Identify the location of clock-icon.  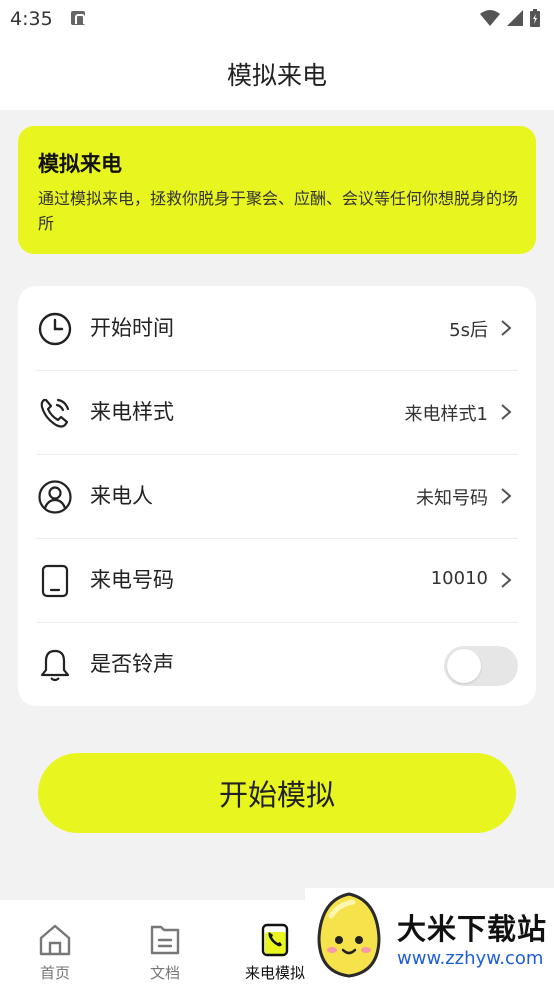
(55, 329).